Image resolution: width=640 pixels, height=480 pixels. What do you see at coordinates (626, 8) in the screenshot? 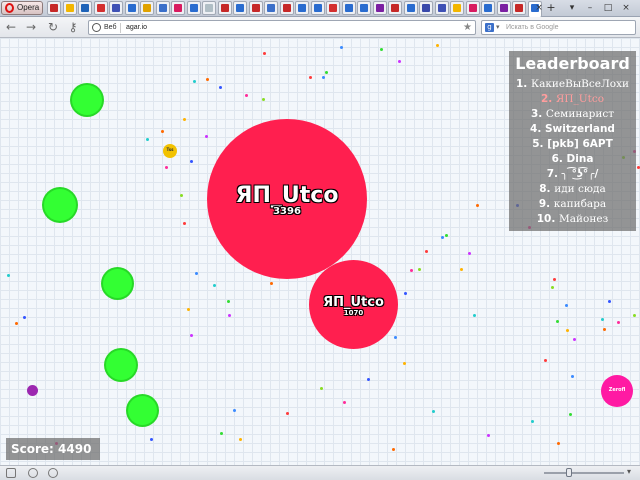
I see `close-window-button: ×` at bounding box center [626, 8].